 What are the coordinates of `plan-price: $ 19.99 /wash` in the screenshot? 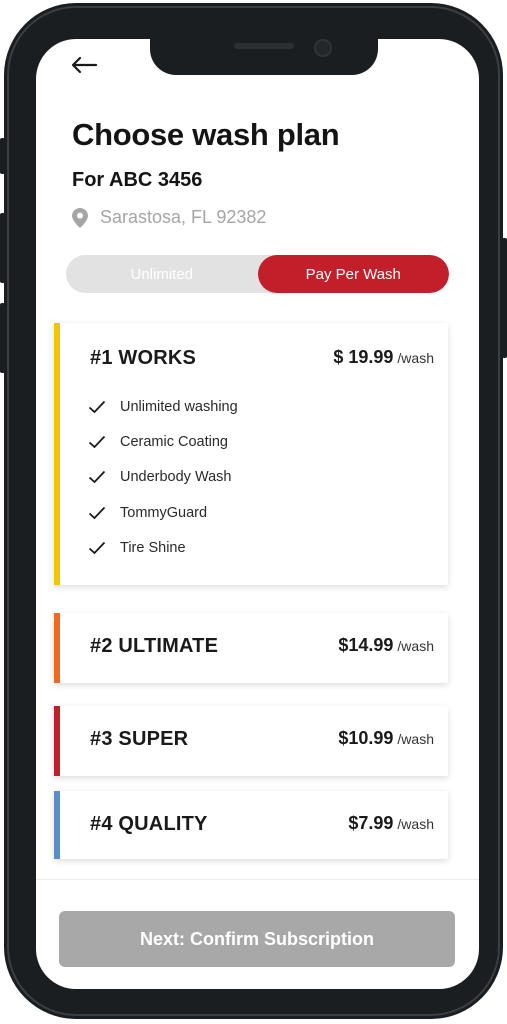 It's located at (383, 357).